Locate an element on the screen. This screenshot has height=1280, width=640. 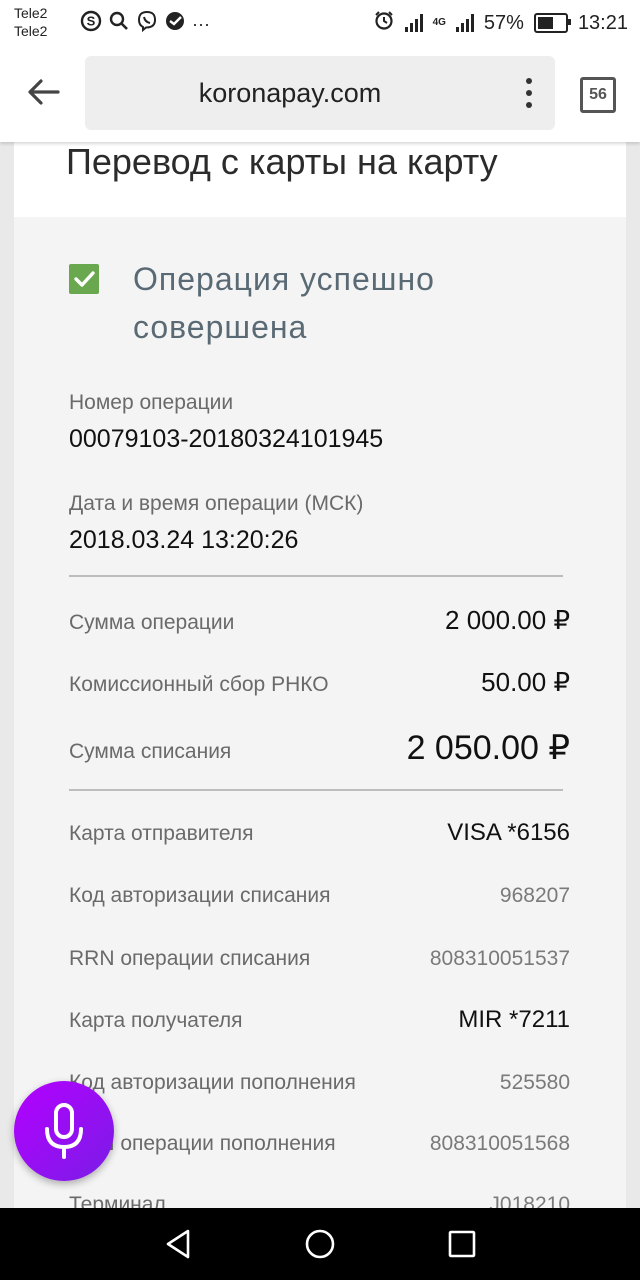
menu-button is located at coordinates (529, 93).